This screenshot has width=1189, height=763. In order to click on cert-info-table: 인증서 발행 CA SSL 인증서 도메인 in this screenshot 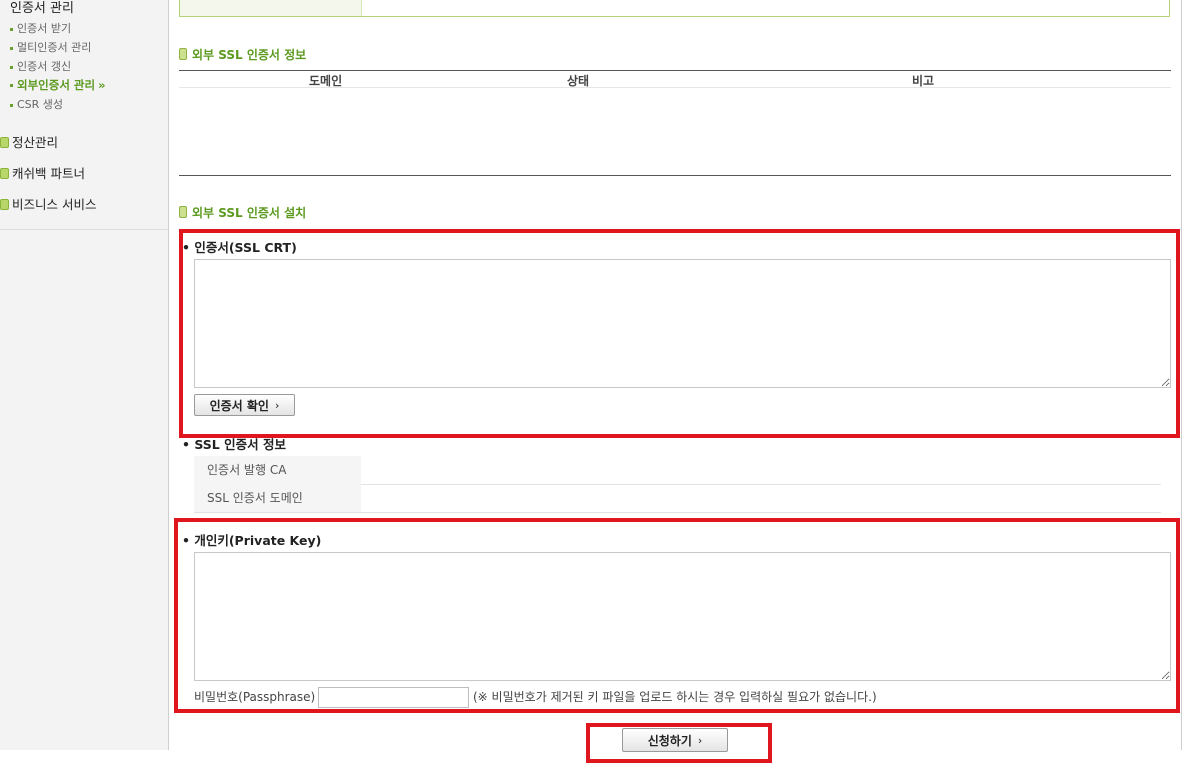, I will do `click(677, 484)`.